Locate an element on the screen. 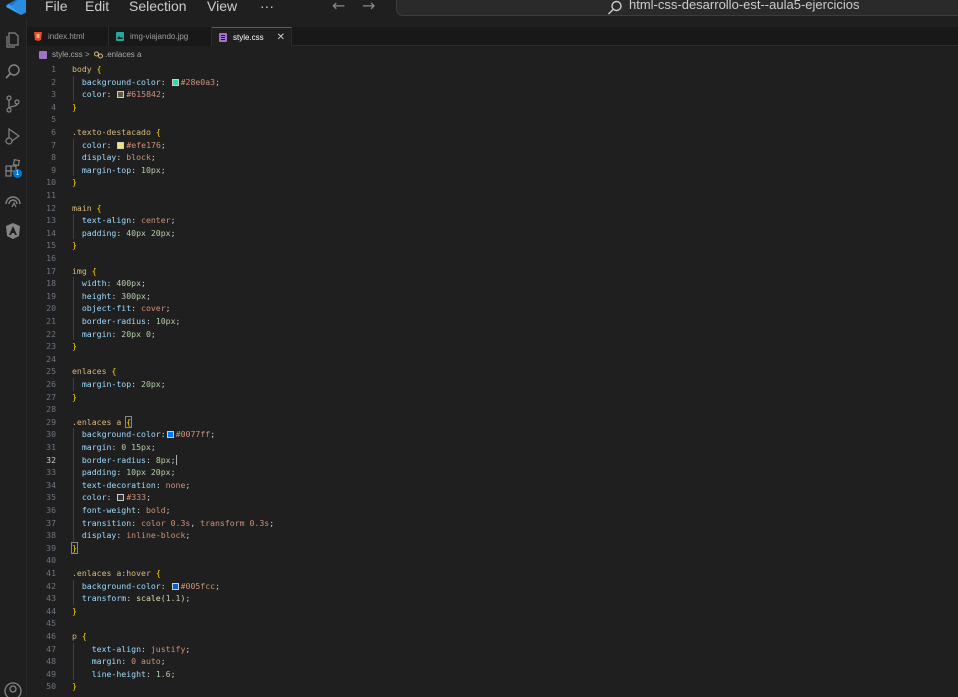 The height and width of the screenshot is (697, 958). menu-file: File is located at coordinates (56, 8).